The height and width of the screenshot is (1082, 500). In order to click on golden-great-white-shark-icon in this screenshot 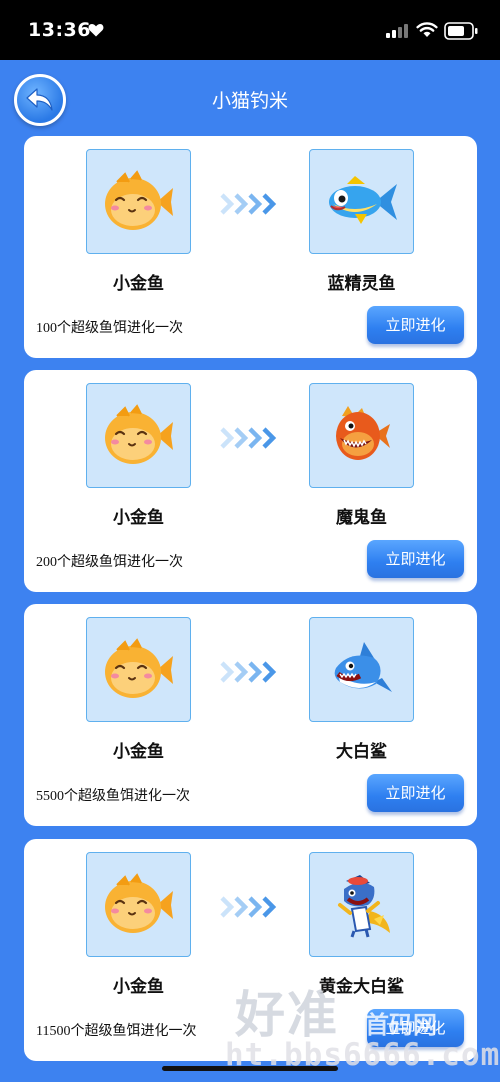, I will do `click(363, 905)`.